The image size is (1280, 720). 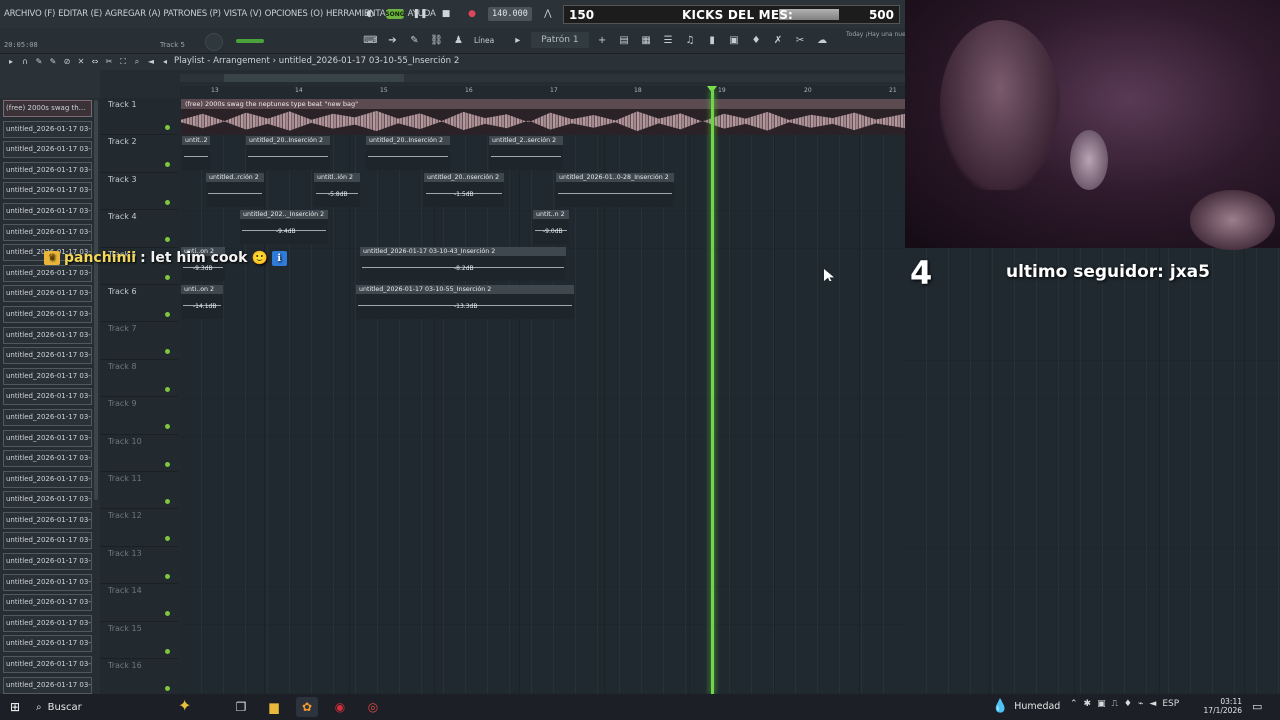 What do you see at coordinates (340, 707) in the screenshot?
I see `obs-app-icon: ◉` at bounding box center [340, 707].